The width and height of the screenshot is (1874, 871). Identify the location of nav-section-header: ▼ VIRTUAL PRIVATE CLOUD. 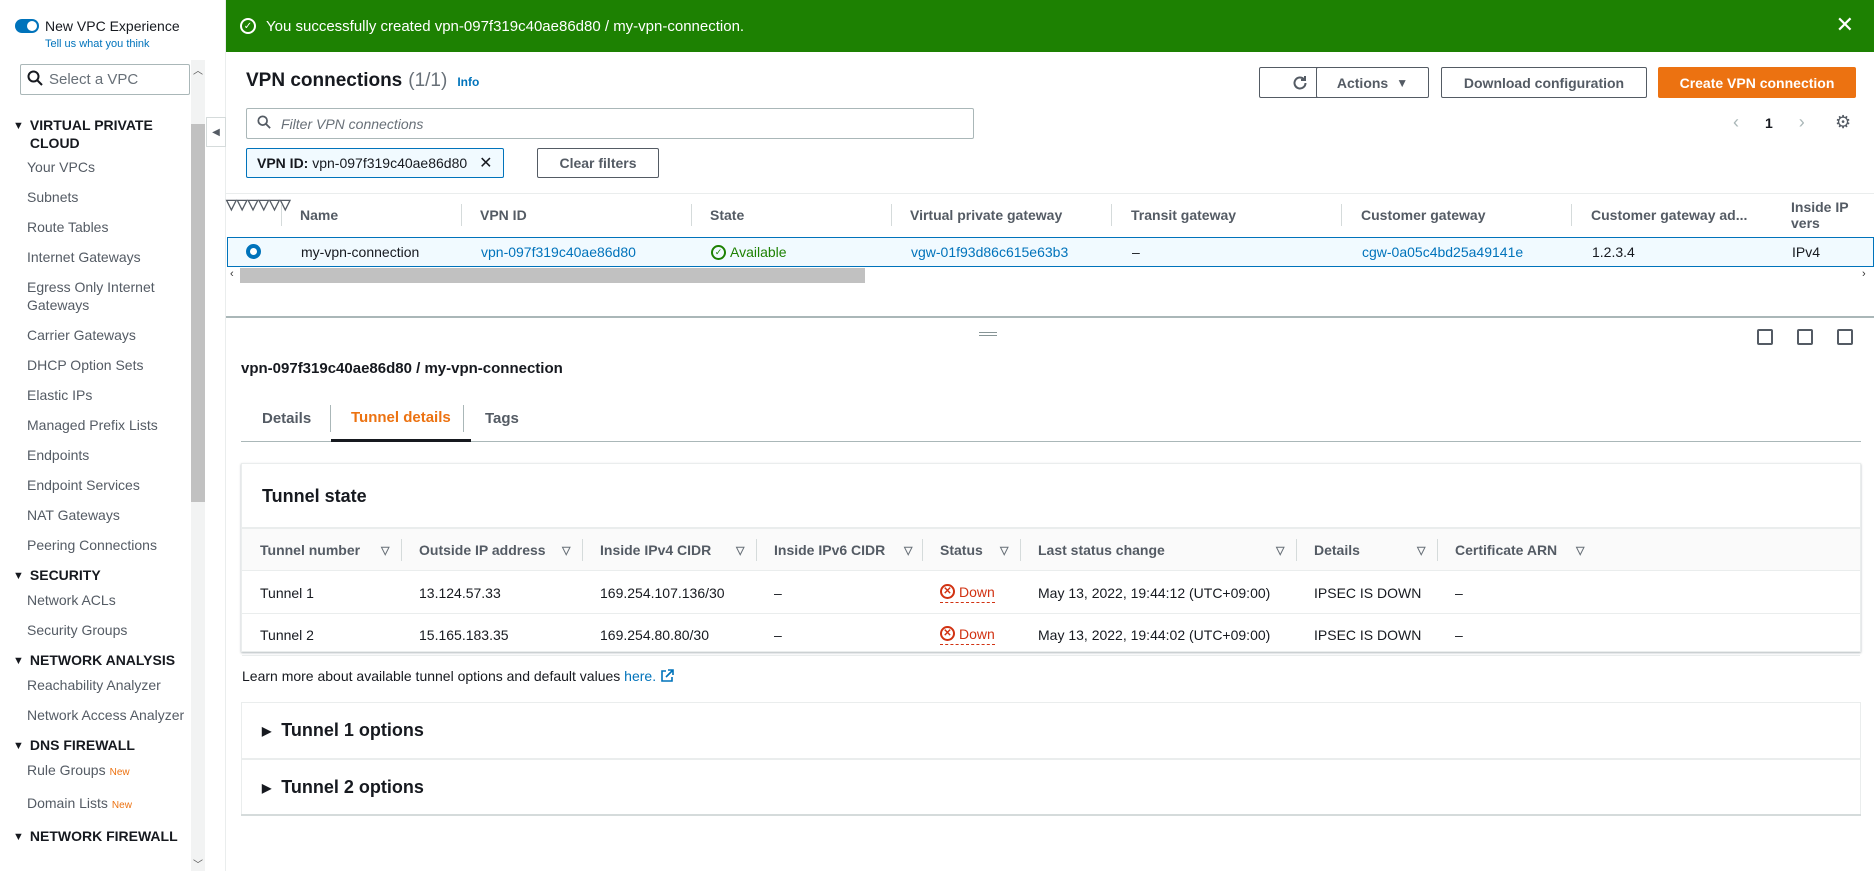
(95, 134).